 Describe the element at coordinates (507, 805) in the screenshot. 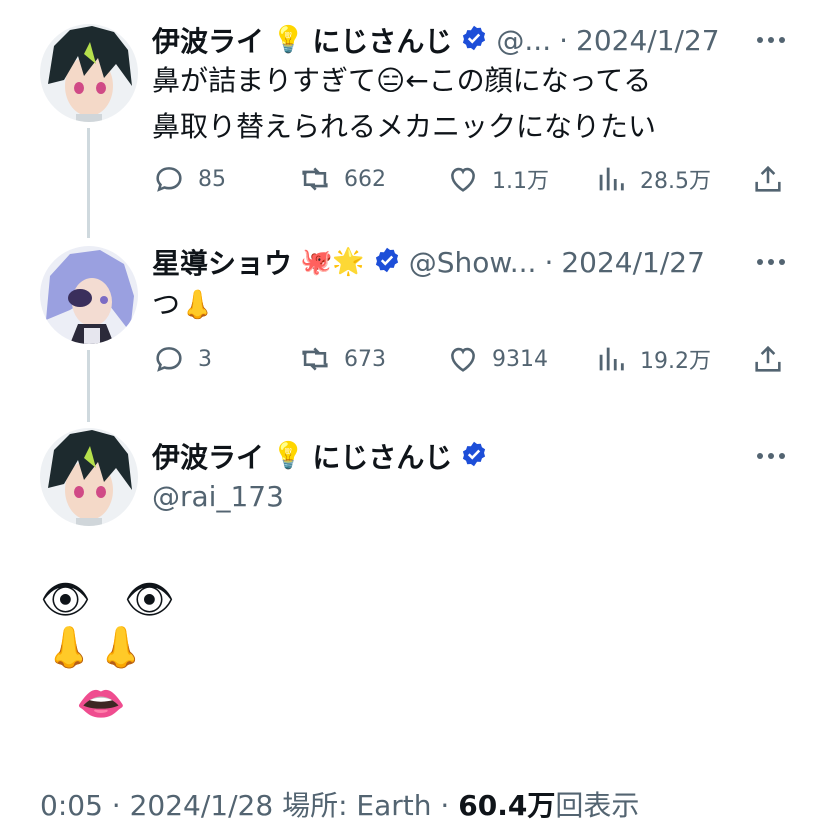

I see `view-count: 60.4万` at that location.